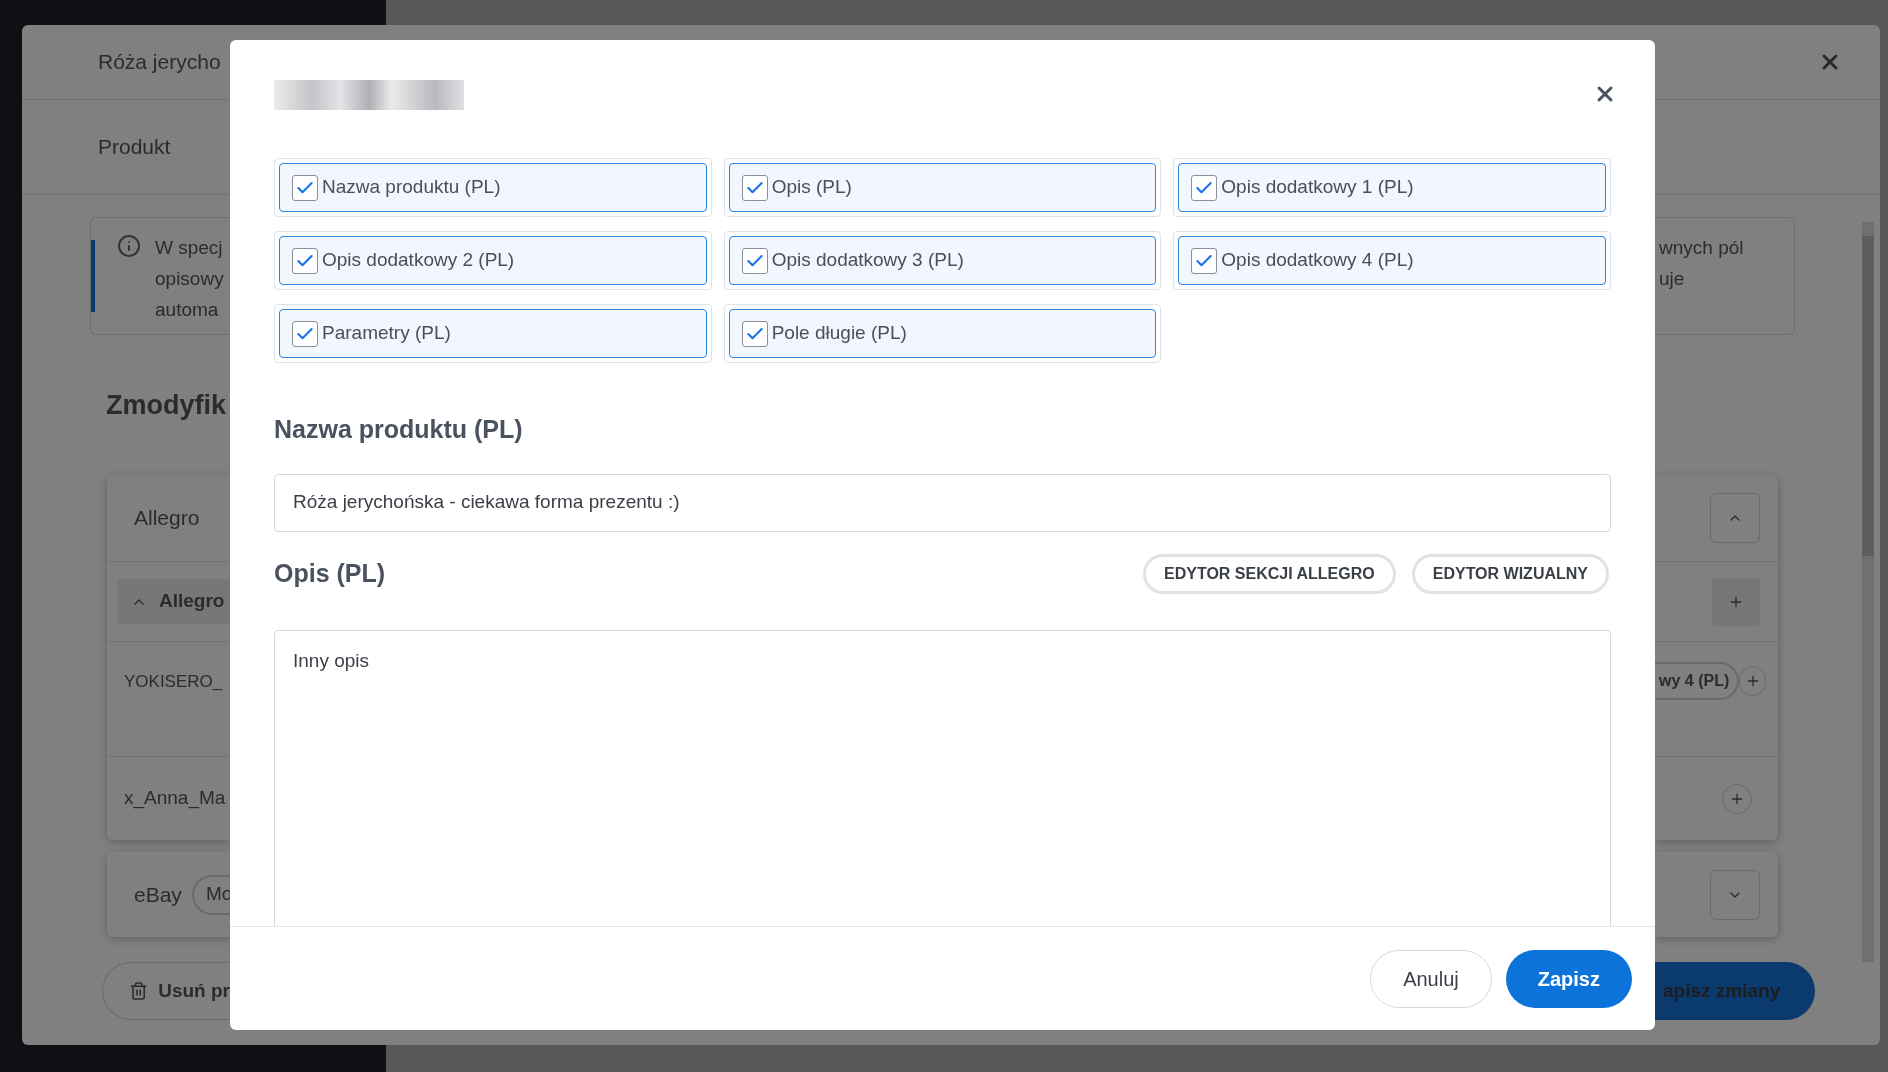 Image resolution: width=1888 pixels, height=1072 pixels. I want to click on account-name: x_Anna_Ma, so click(175, 798).